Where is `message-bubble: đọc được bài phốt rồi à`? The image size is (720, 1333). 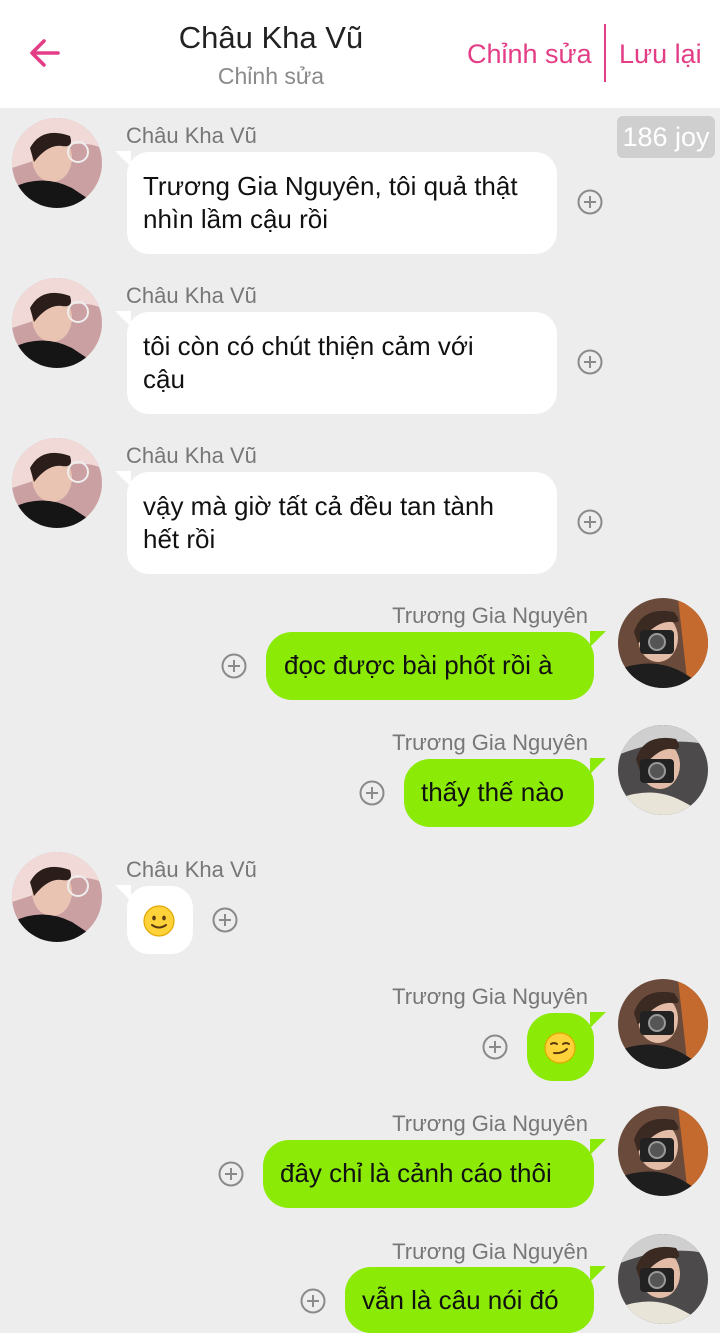 message-bubble: đọc được bài phốt rồi à is located at coordinates (436, 665).